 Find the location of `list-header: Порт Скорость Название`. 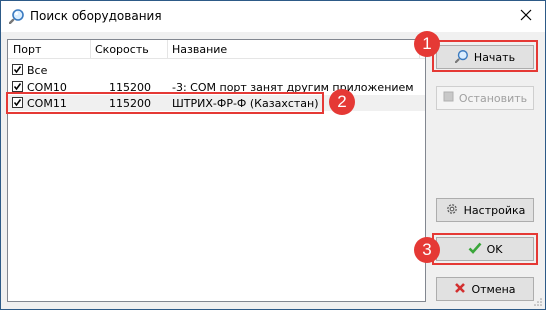

list-header: Порт Скорость Название is located at coordinates (216, 49).